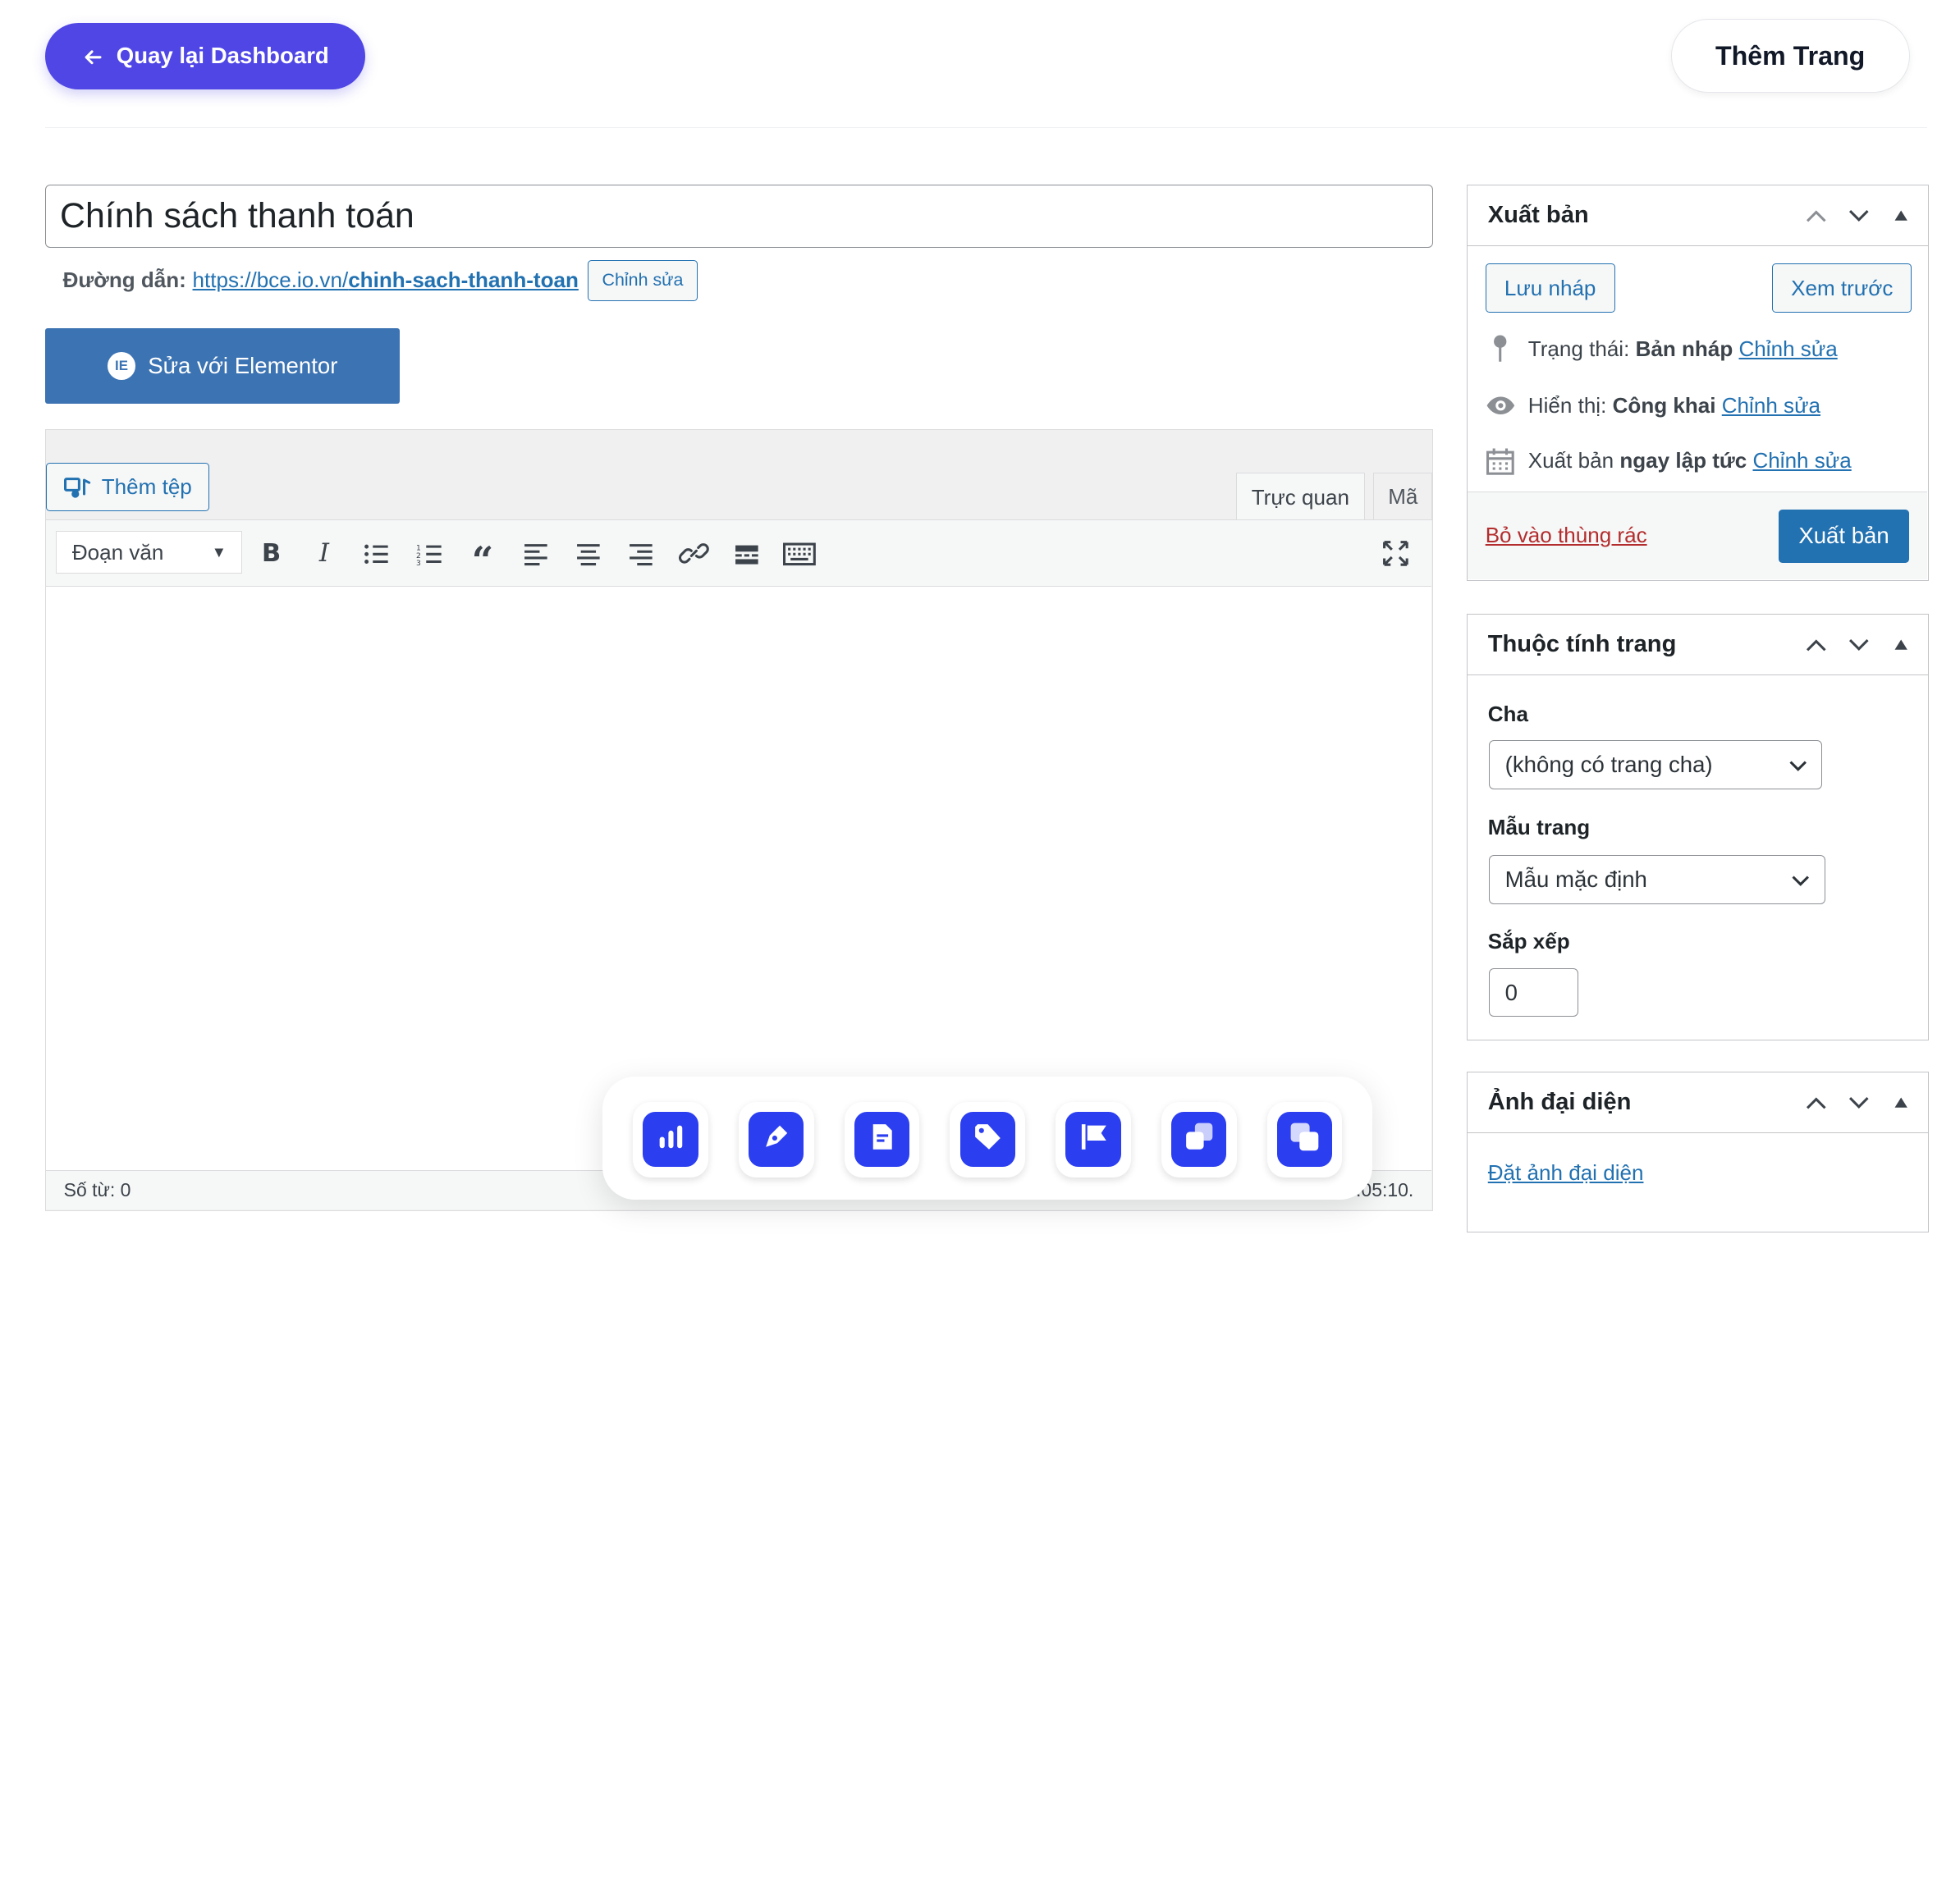  Describe the element at coordinates (1790, 56) in the screenshot. I see `add-page-button: Thêm Trang` at that location.